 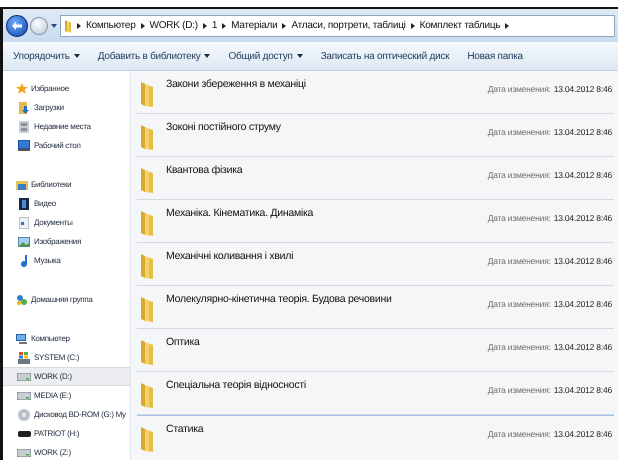 I want to click on network-icon, so click(x=22, y=300).